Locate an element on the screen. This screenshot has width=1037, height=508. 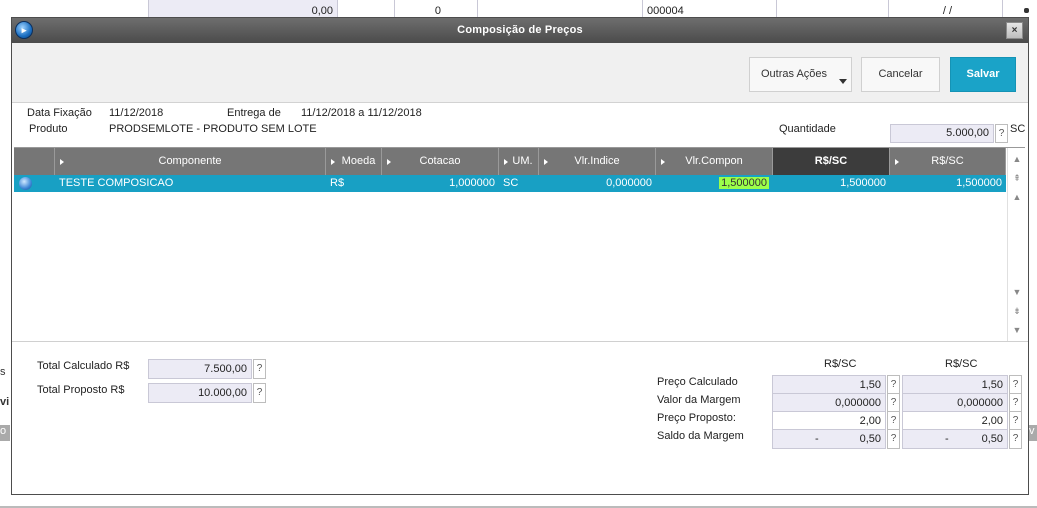
total-proposto-field: 10.000,00 is located at coordinates (200, 393).